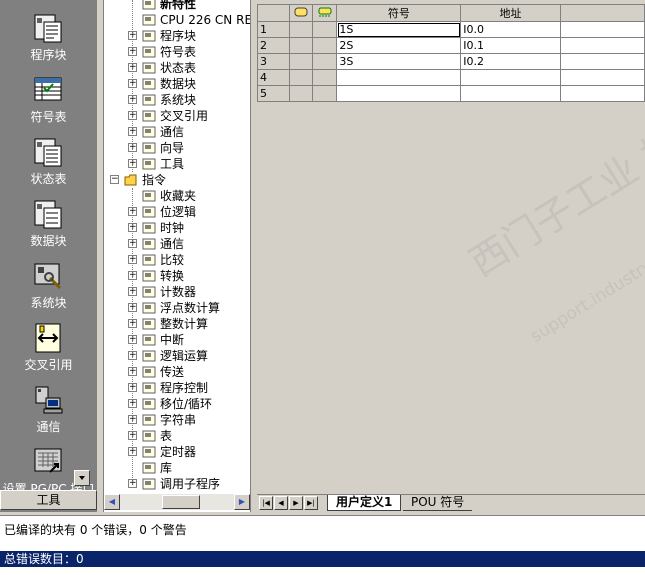  Describe the element at coordinates (364, 503) in the screenshot. I see `tab-user-defined-1: 用户定义1` at that location.